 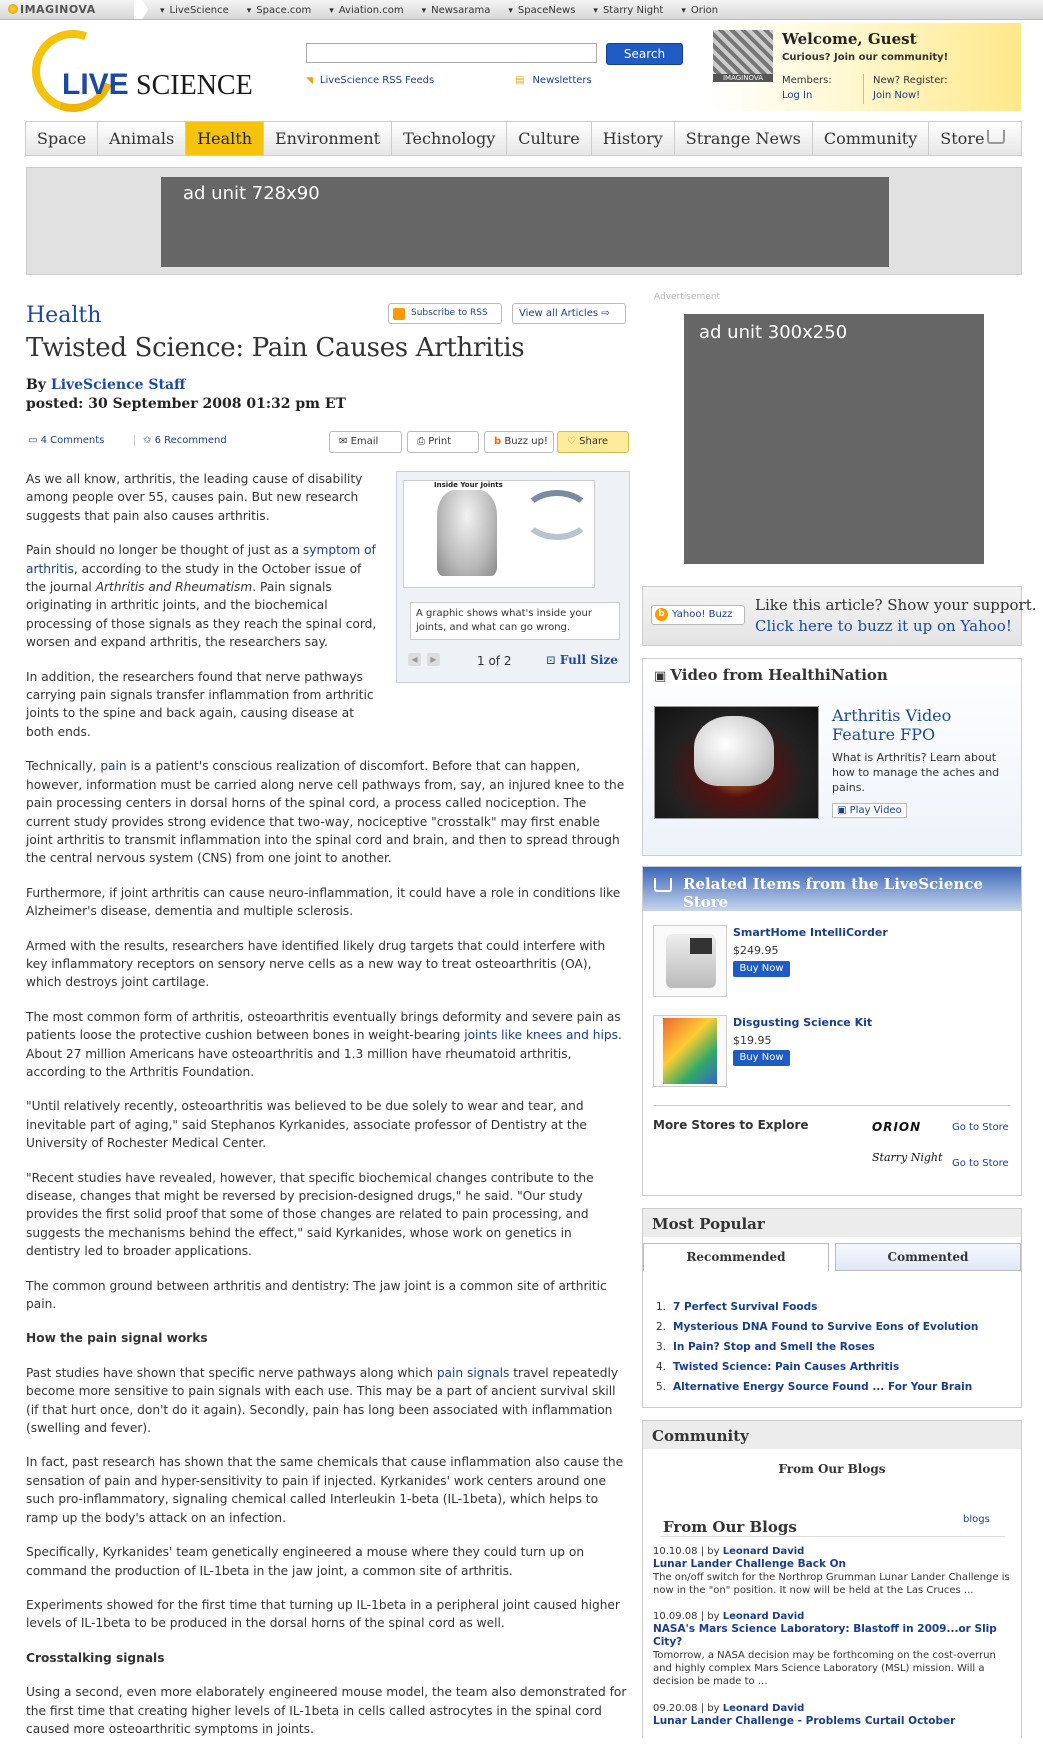 I want to click on imaginova-sun-icon, so click(x=13, y=9).